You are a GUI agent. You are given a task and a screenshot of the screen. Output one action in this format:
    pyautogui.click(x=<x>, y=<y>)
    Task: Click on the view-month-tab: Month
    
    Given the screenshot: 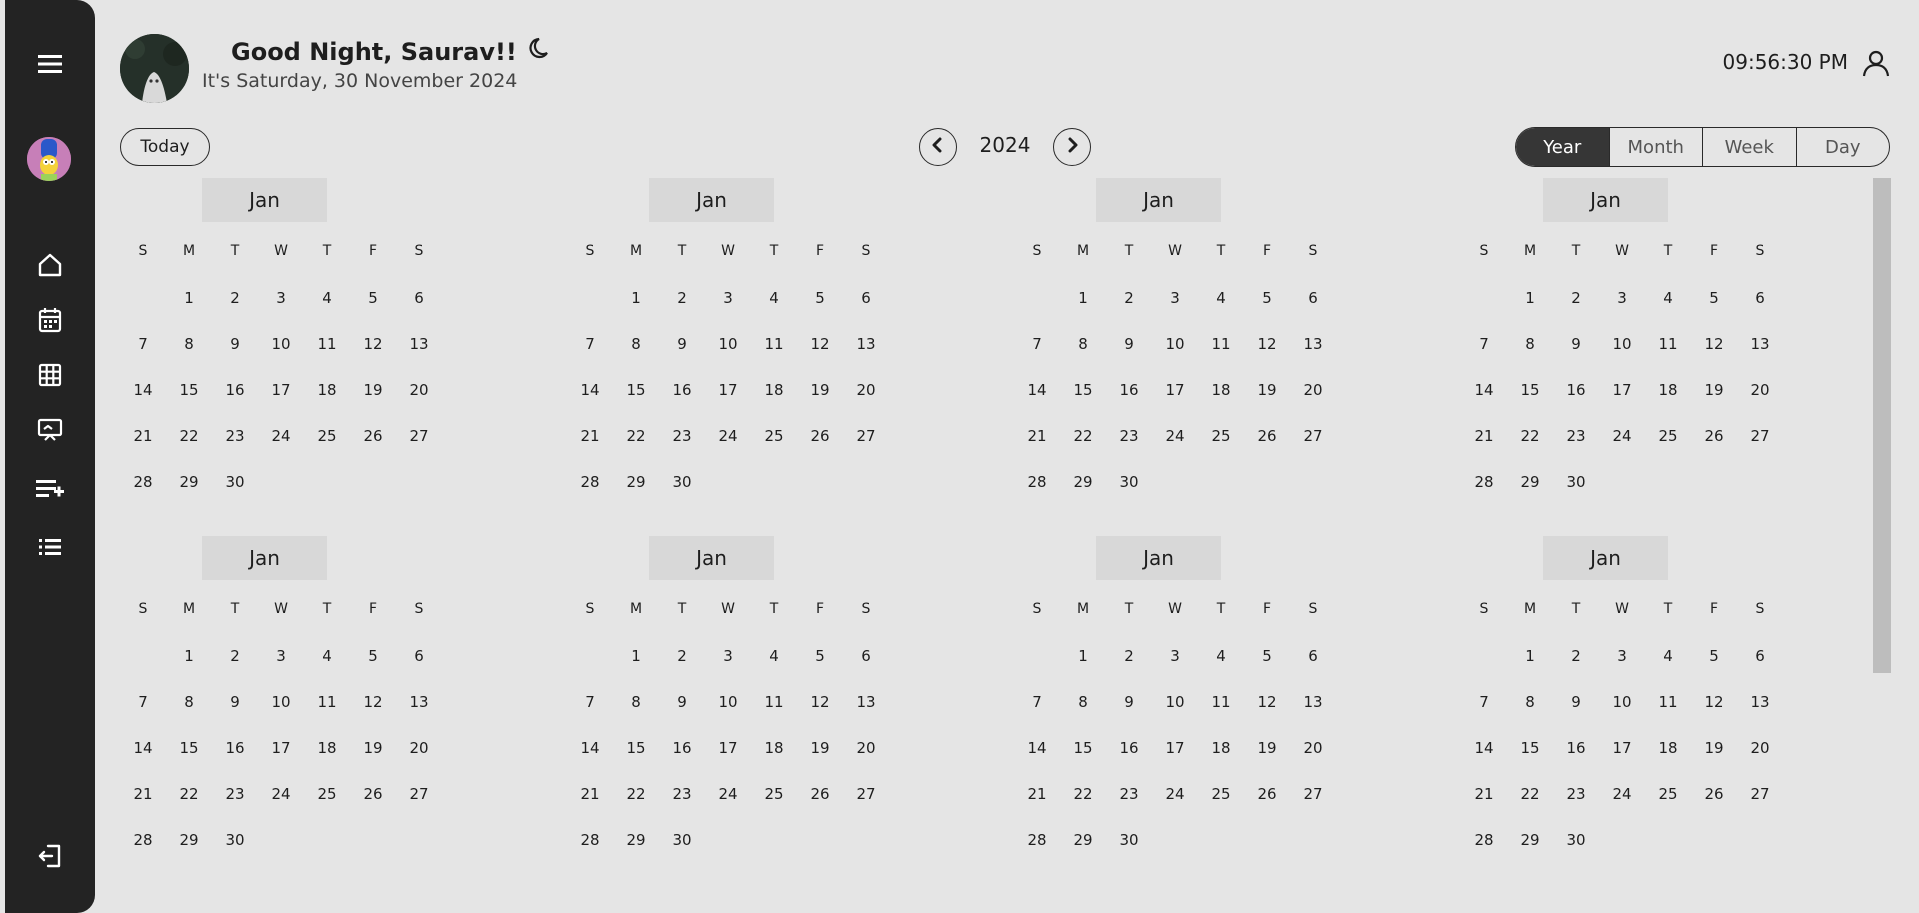 What is the action you would take?
    pyautogui.click(x=1655, y=147)
    